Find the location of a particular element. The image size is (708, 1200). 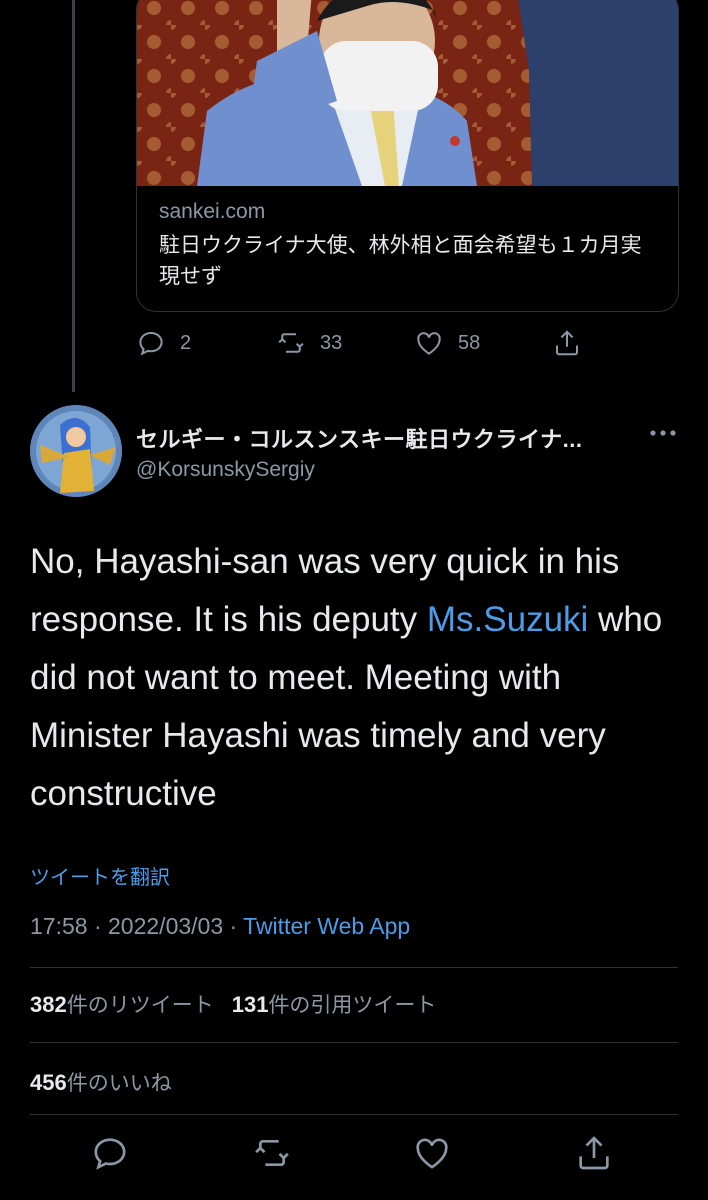

retweet-count: 33 is located at coordinates (331, 342).